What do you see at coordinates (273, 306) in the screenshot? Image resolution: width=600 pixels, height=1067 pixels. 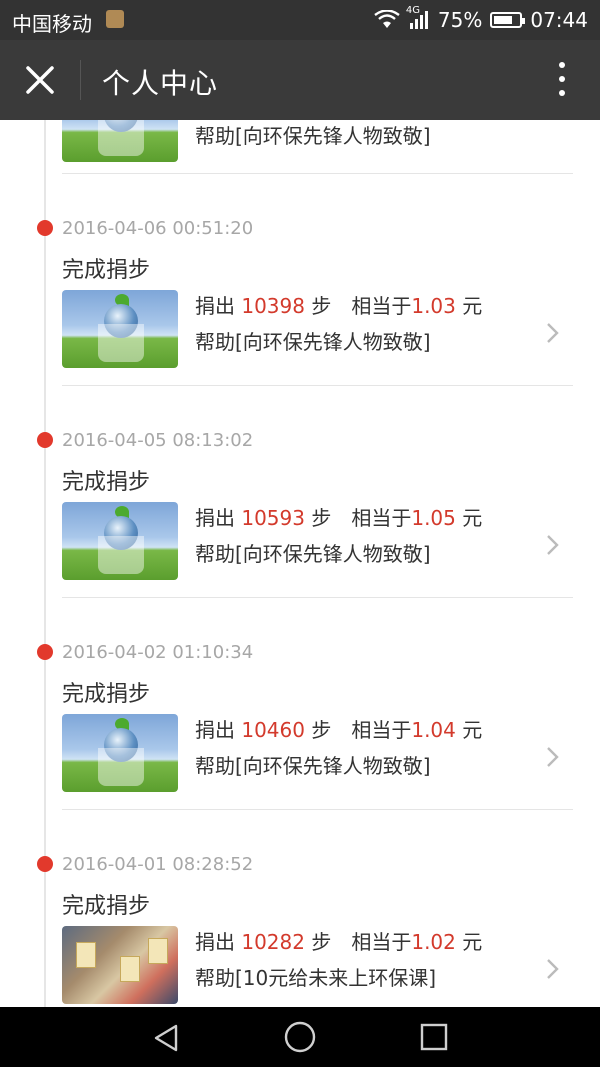 I see `steps-value: 10398` at bounding box center [273, 306].